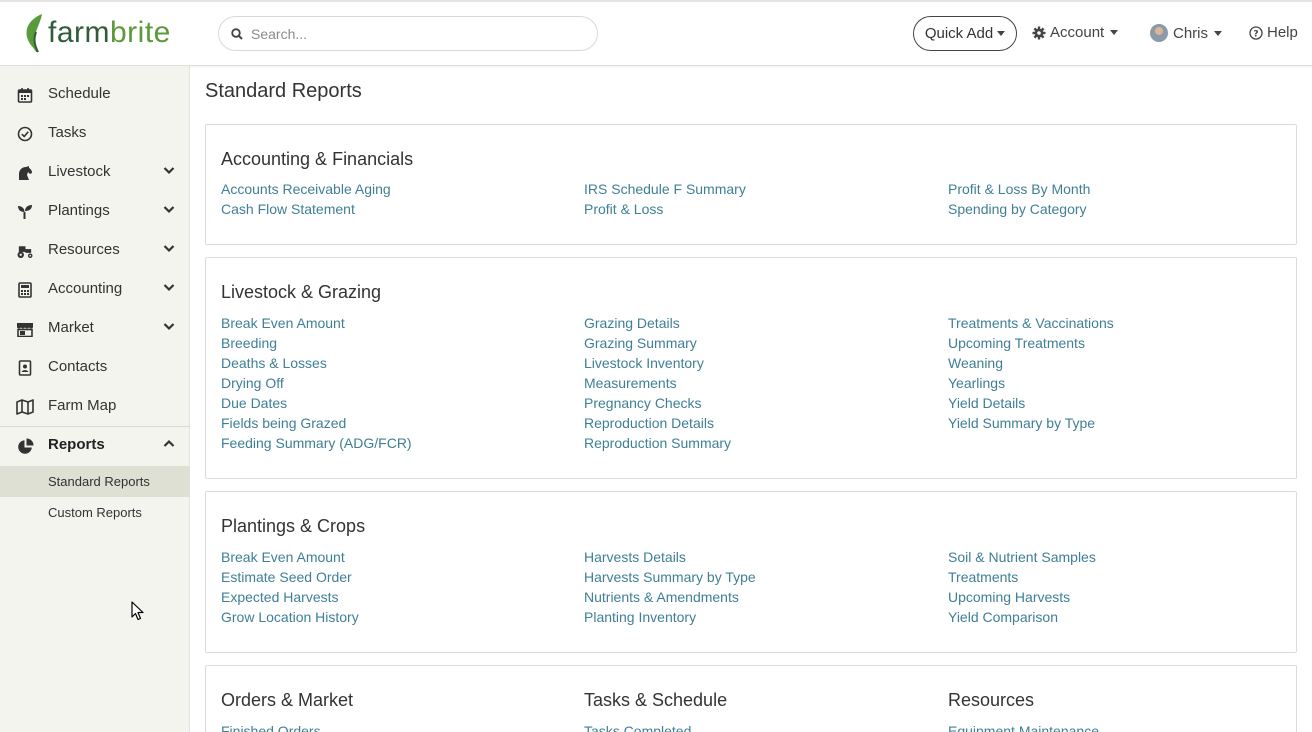 This screenshot has height=732, width=1312. I want to click on report-link: Estimate Seed Order, so click(290, 577).